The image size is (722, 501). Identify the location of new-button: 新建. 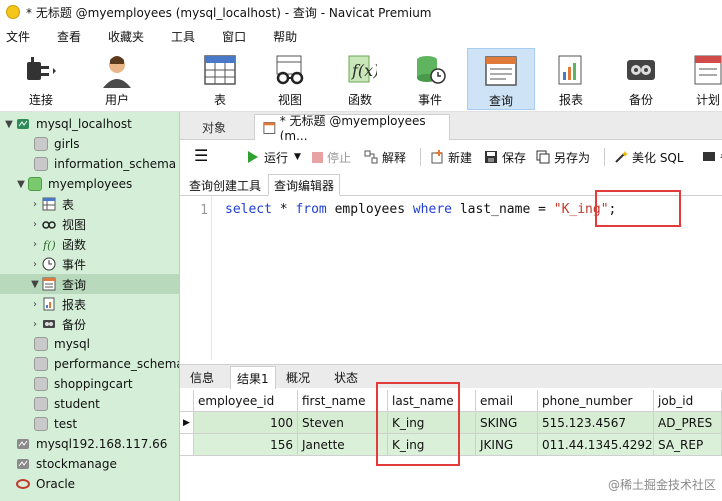
(451, 157).